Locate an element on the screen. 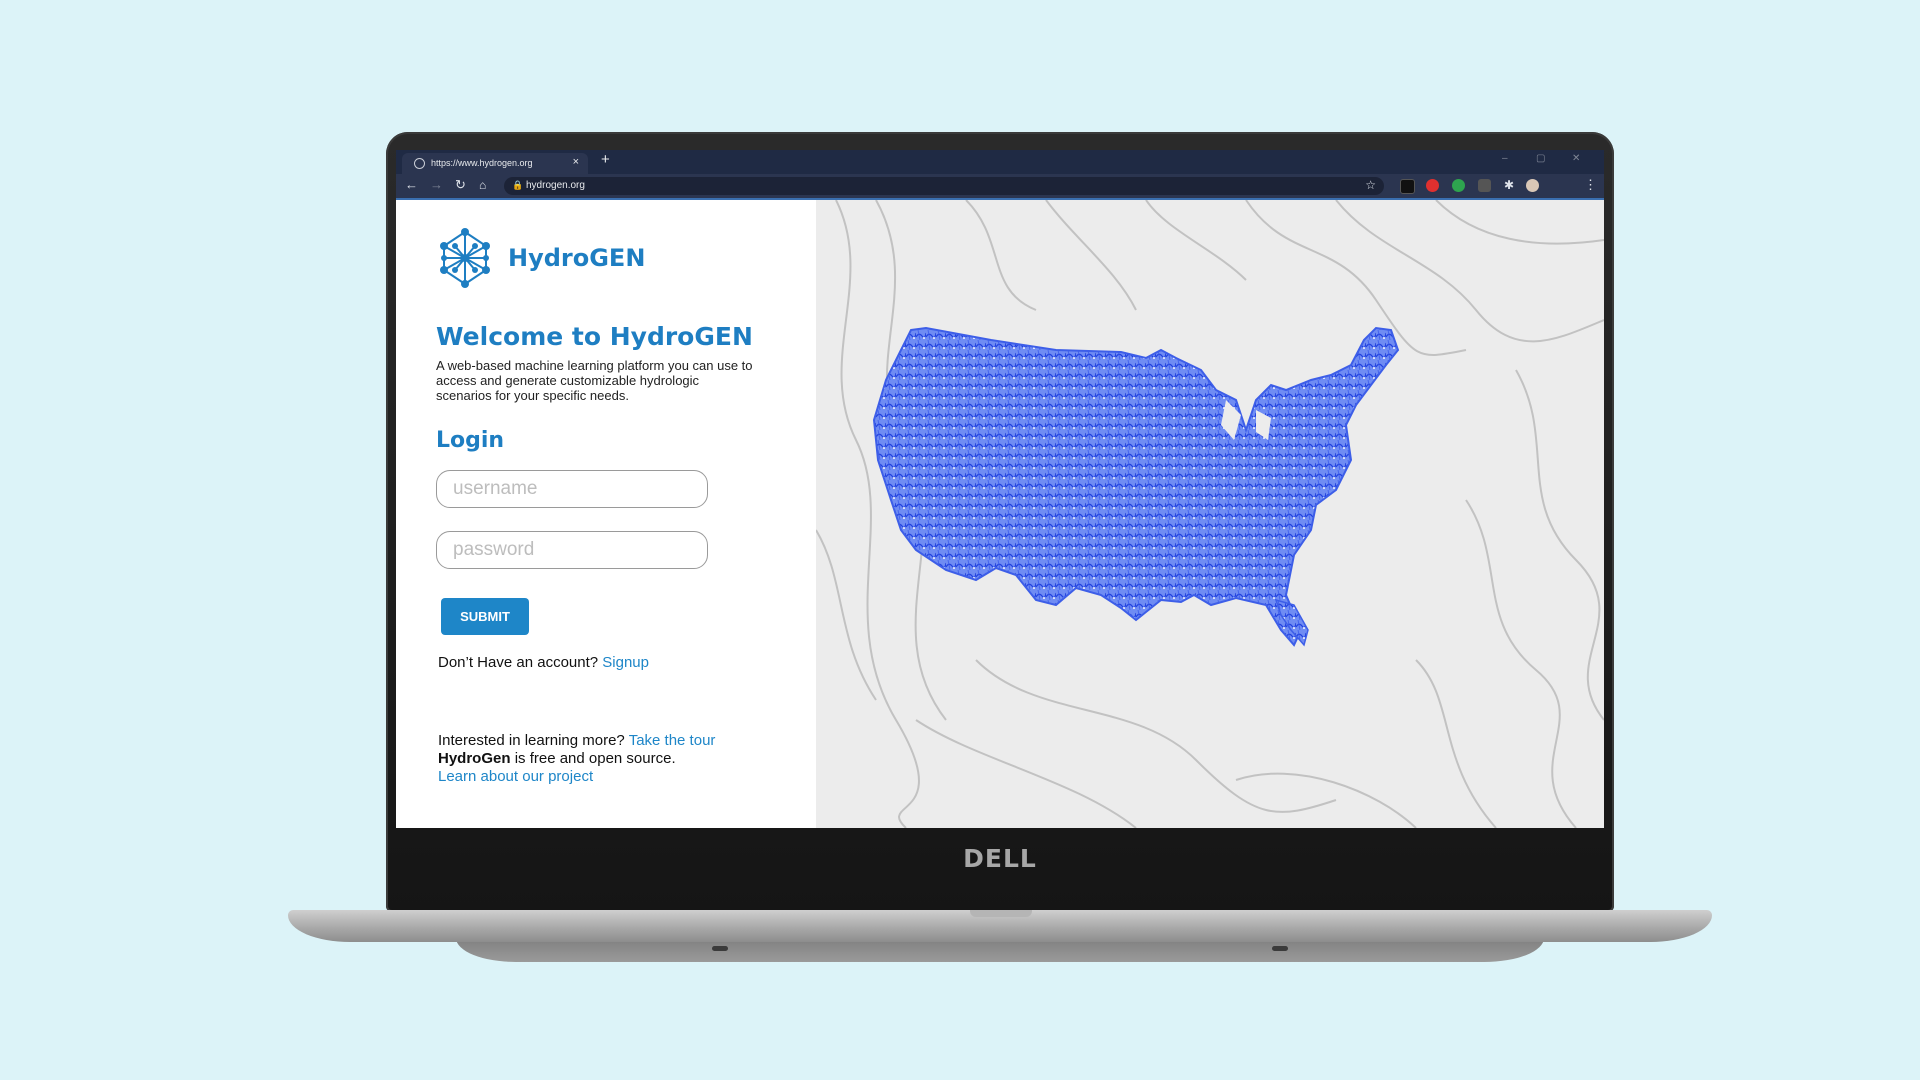  address-bar: 🔒 hydrogen.org ☆ is located at coordinates (944, 186).